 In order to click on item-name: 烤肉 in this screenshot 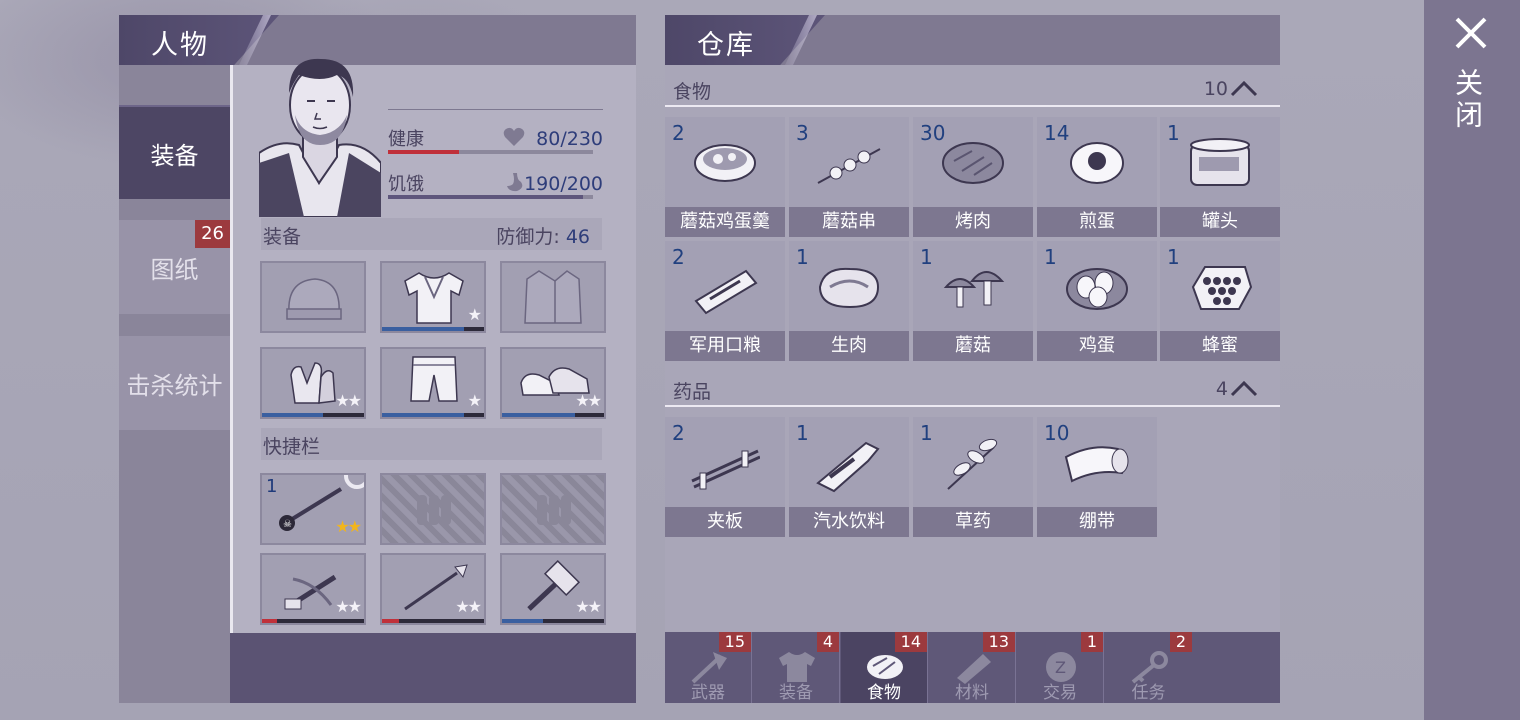, I will do `click(973, 222)`.